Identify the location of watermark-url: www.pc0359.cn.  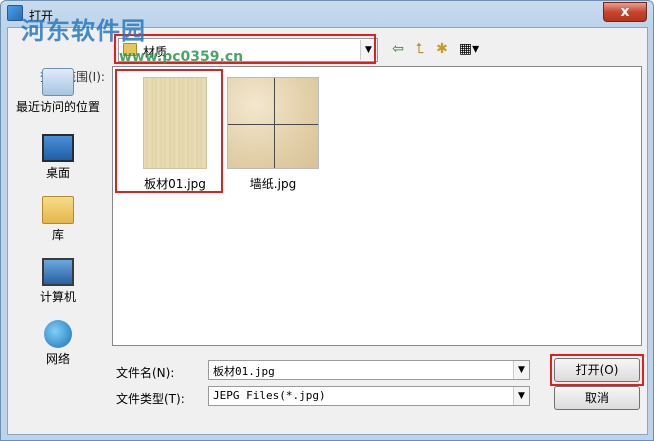
(181, 57).